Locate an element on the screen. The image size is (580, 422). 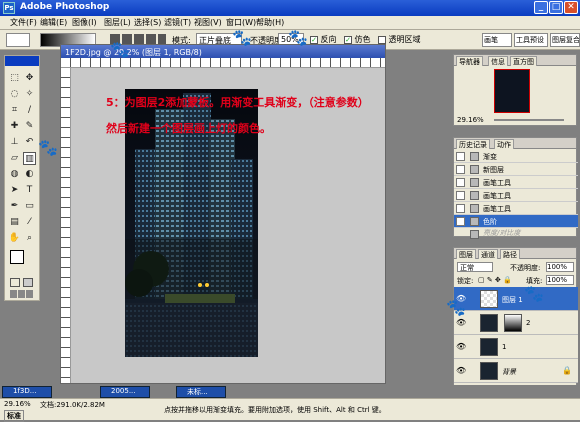
history-item-selected: 色阶 is located at coordinates (516, 221).